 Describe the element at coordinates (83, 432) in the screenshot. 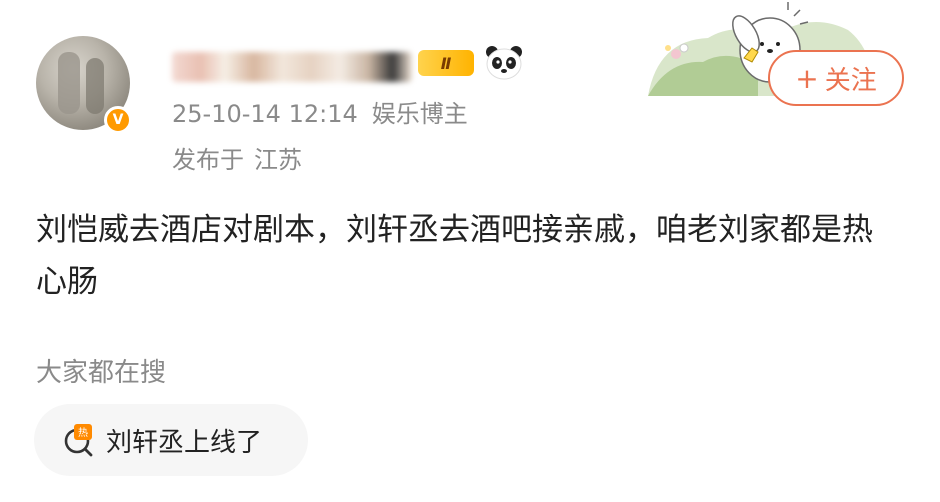

I see `svg-text: 热` at that location.